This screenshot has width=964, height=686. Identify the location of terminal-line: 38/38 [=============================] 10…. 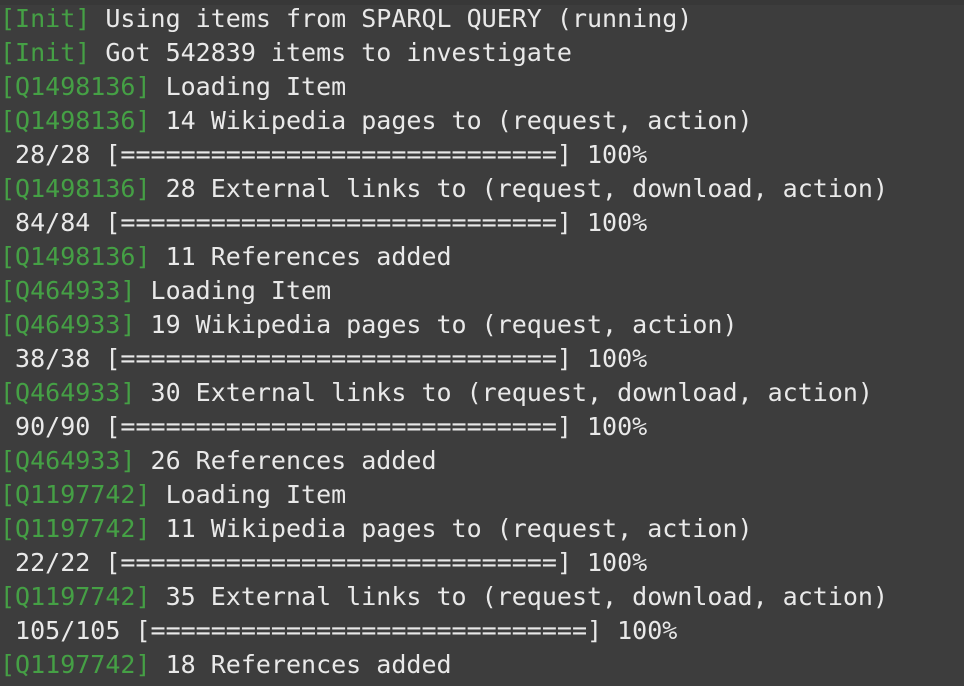
(482, 359).